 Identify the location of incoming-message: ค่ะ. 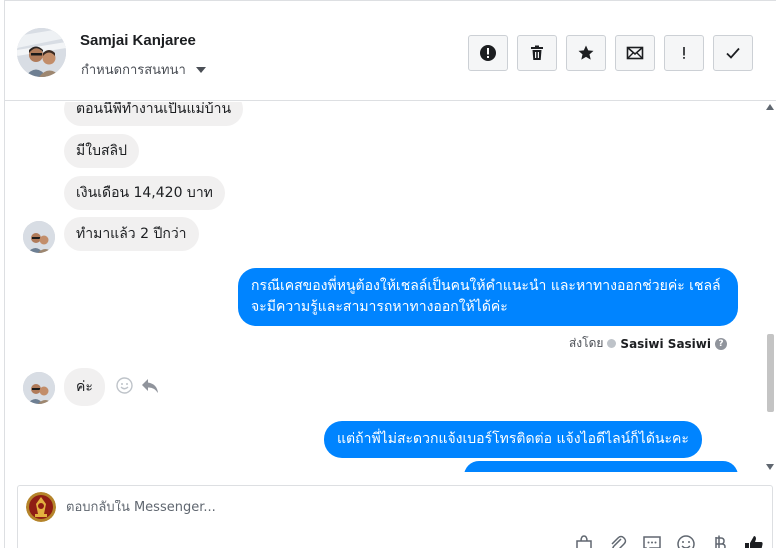
(84, 387).